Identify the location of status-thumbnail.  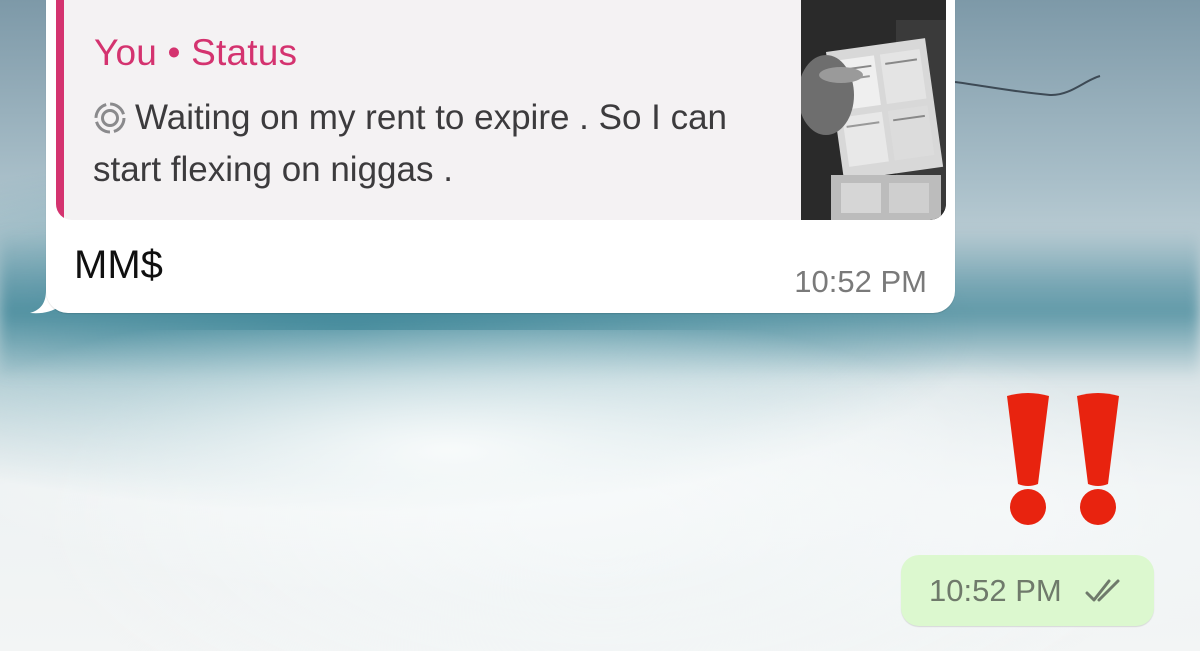
(873, 110).